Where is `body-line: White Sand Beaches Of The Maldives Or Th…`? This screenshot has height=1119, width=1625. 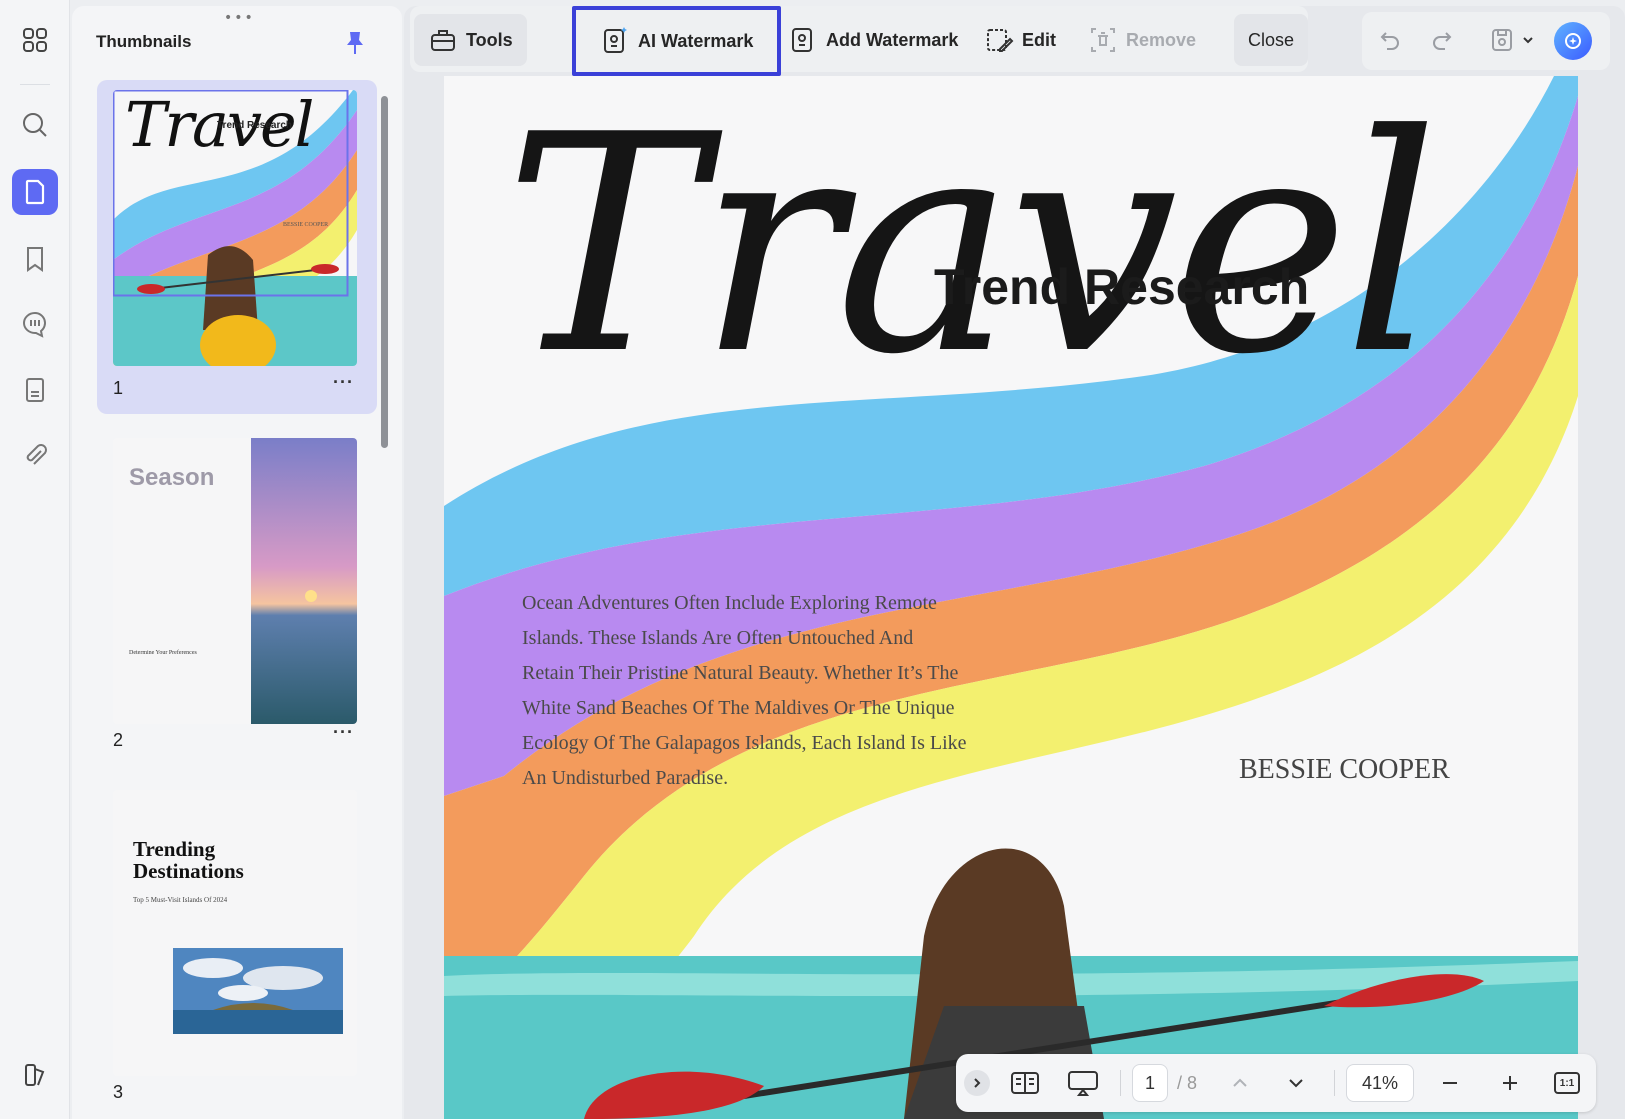
body-line: White Sand Beaches Of The Maldives Or Th… is located at coordinates (738, 708).